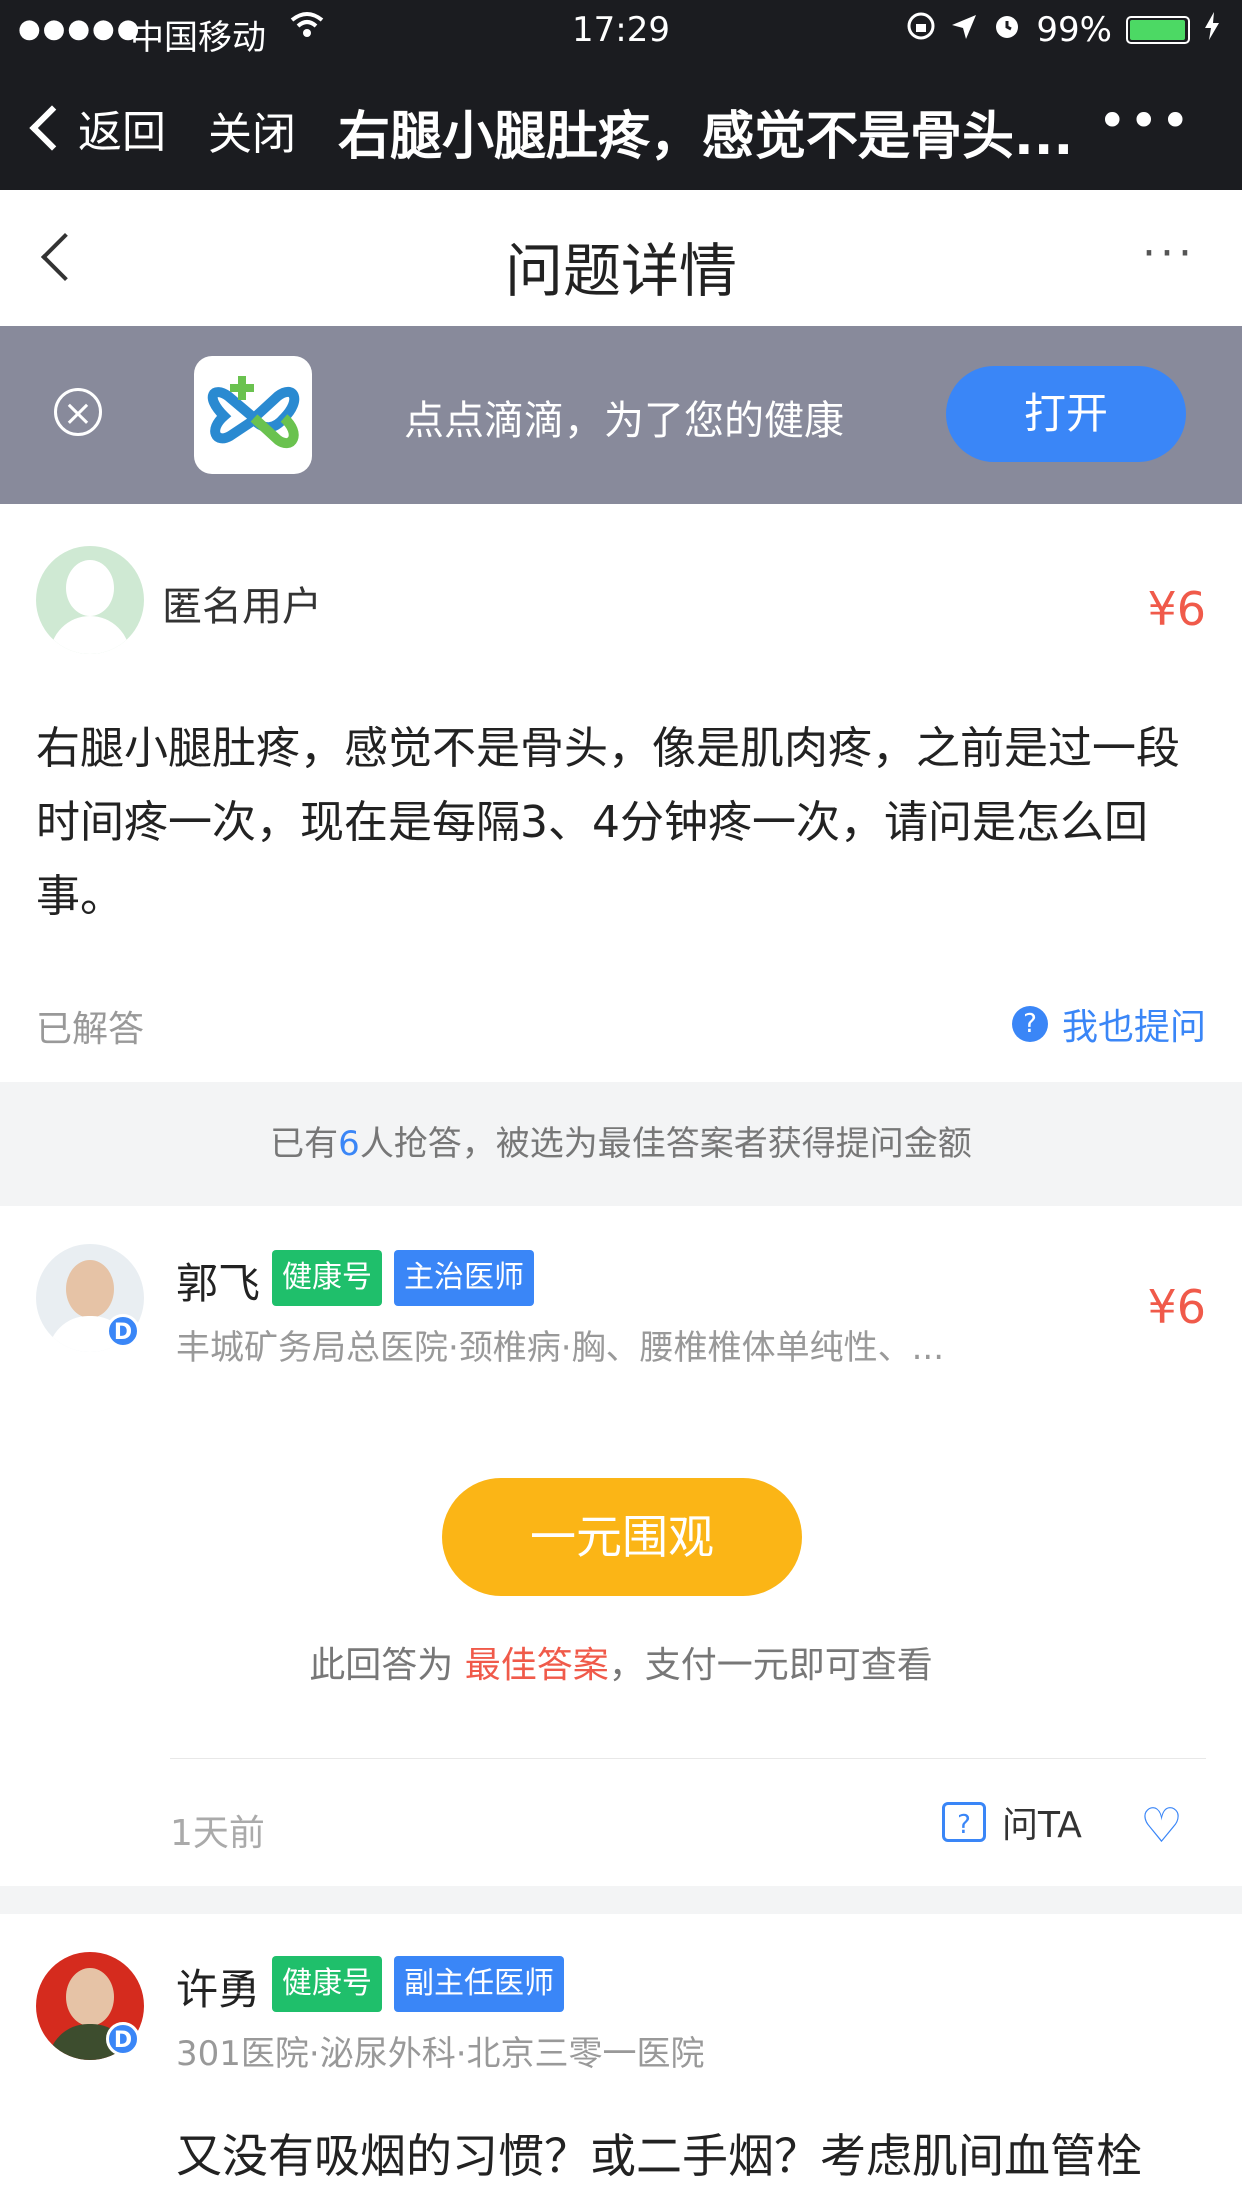 The width and height of the screenshot is (1242, 2208). I want to click on note-suffix: ，支付一元即可查看, so click(770, 1665).